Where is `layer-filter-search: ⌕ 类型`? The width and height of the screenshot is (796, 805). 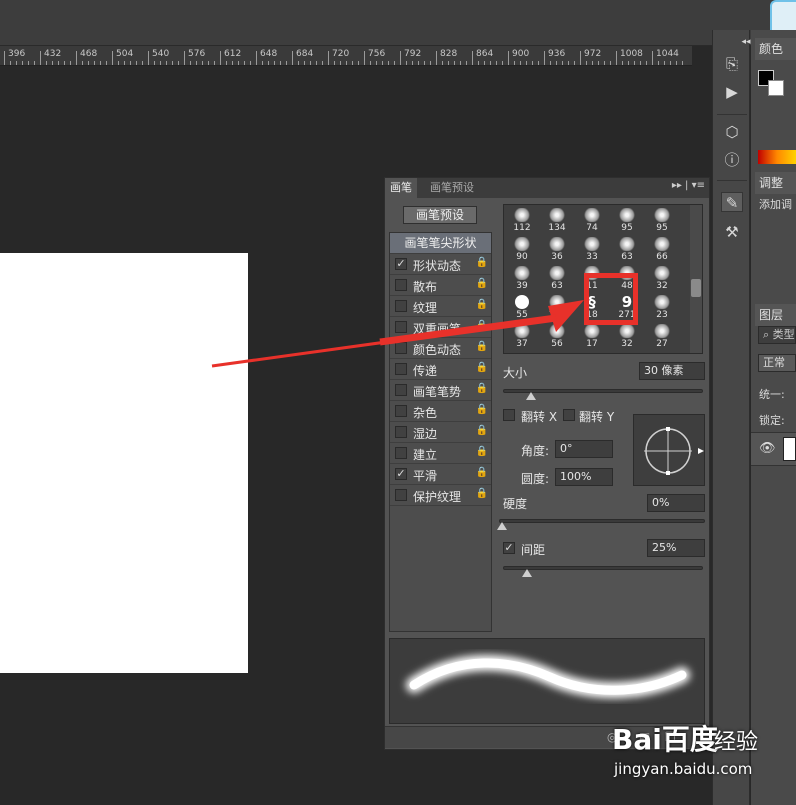 layer-filter-search: ⌕ 类型 is located at coordinates (777, 335).